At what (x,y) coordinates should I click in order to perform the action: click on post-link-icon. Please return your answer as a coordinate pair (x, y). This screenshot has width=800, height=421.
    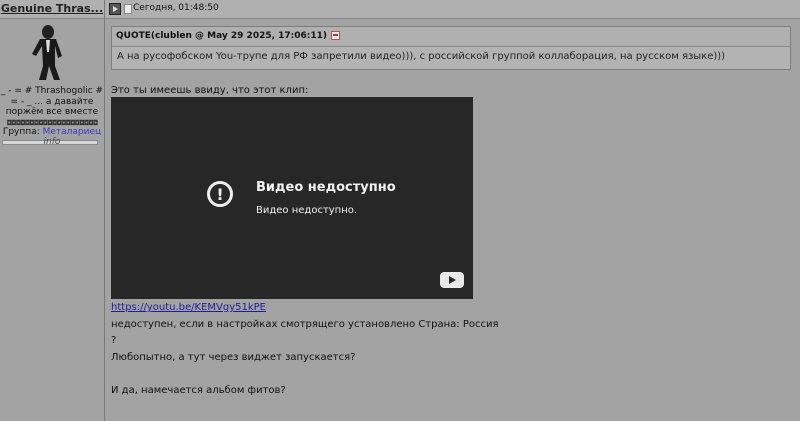
    Looking at the image, I should click on (115, 9).